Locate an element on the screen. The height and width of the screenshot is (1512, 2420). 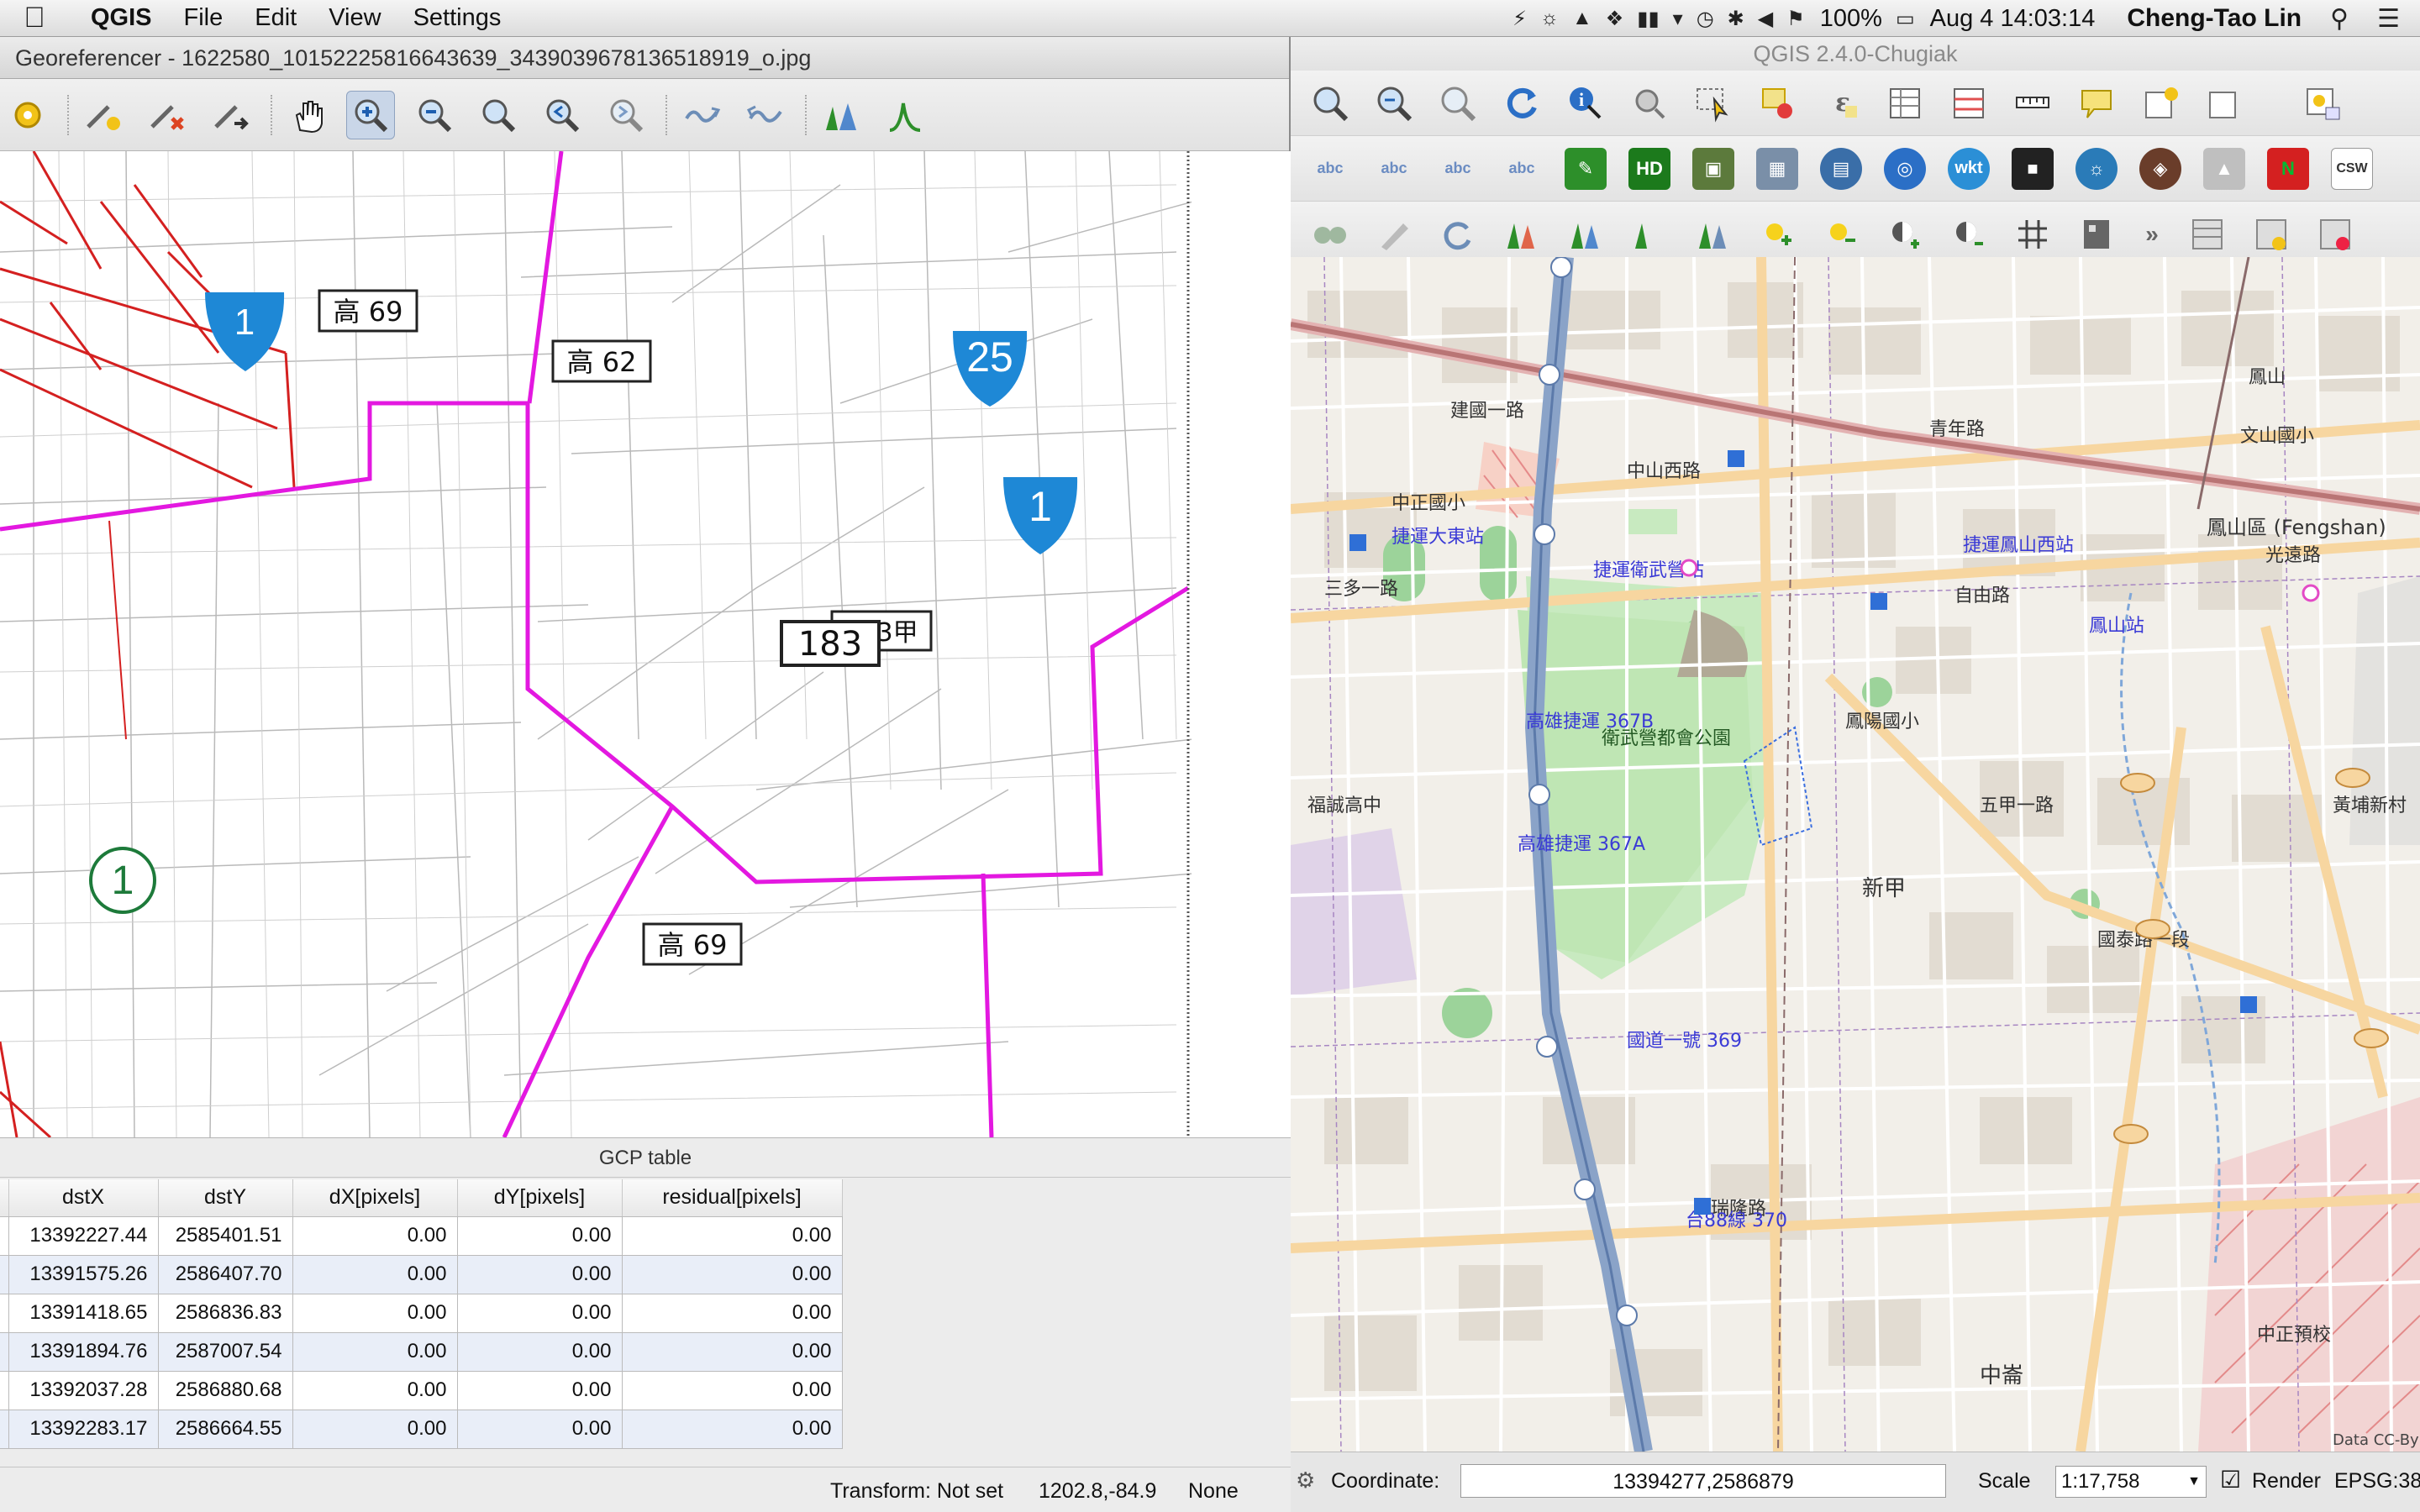
notification-center-icon: ☰ is located at coordinates (2389, 19).